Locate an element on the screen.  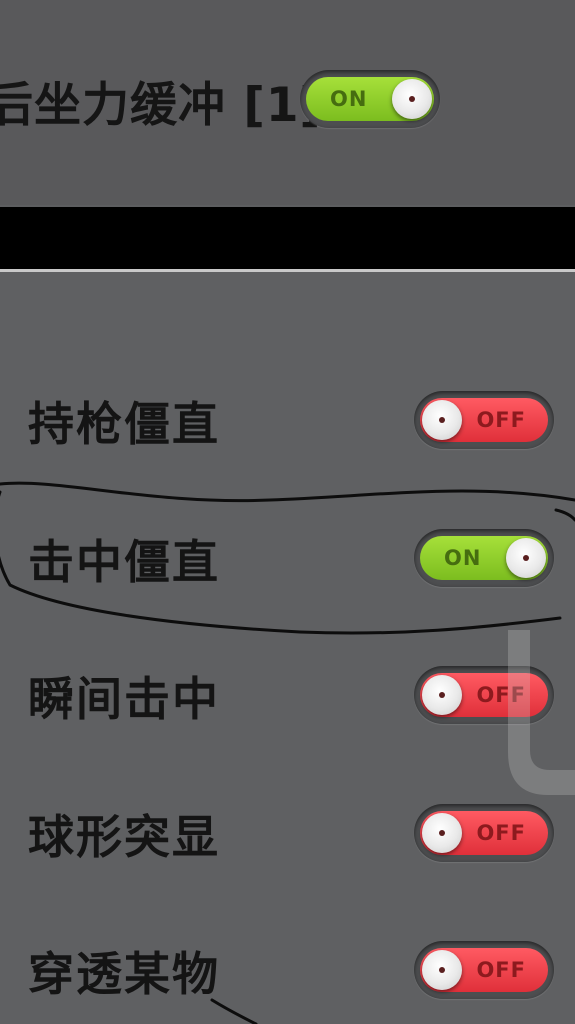
toggle-switch-aim-stiff: OFF is located at coordinates (484, 420).